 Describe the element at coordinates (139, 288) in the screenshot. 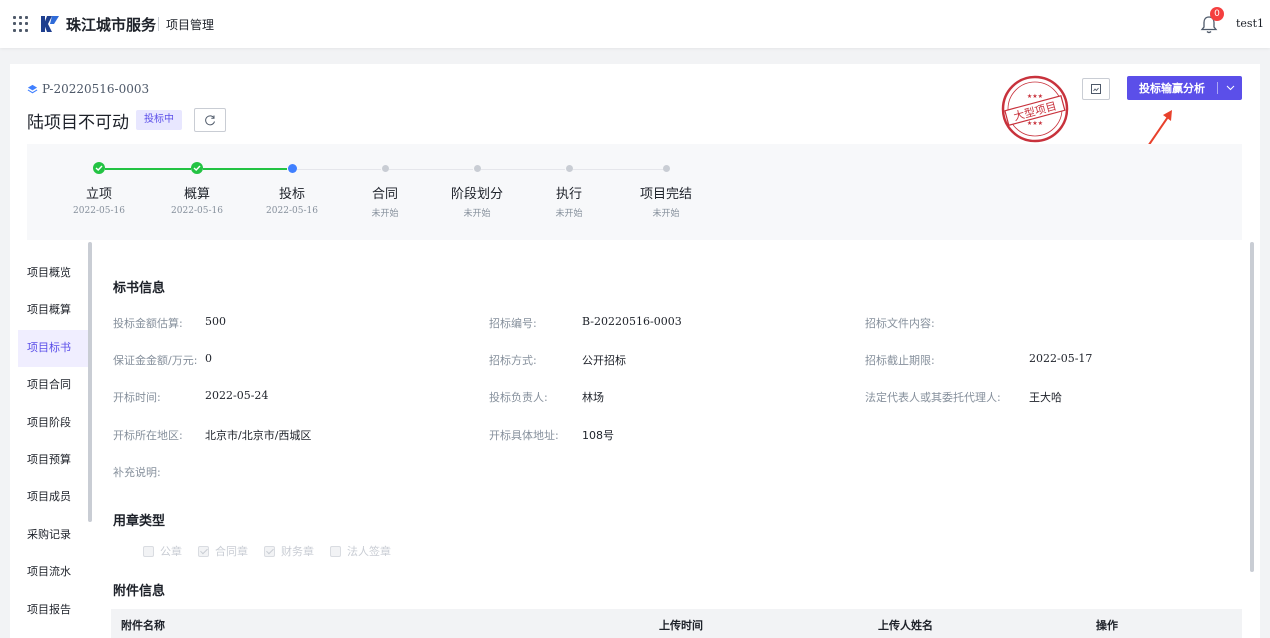

I see `bid-info-title: 标书信息` at that location.